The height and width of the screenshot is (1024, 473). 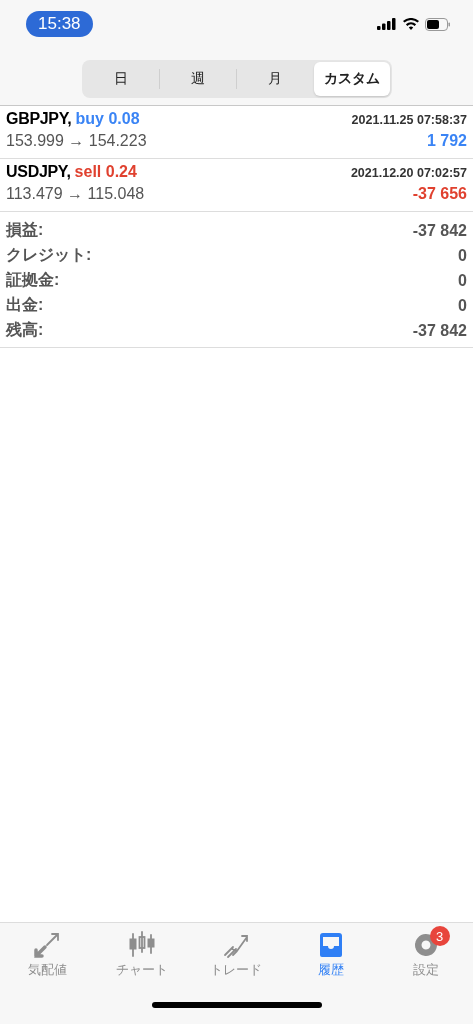 What do you see at coordinates (351, 79) in the screenshot?
I see `period-tab: カスタム` at bounding box center [351, 79].